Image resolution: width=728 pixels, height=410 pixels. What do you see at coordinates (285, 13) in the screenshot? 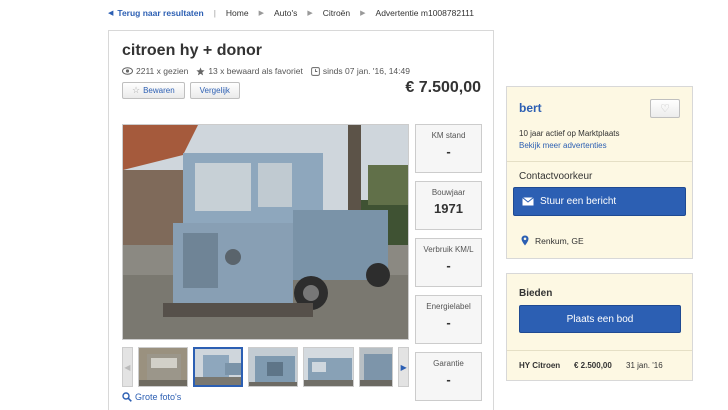
I see `breadcrumb-autos: Auto's` at bounding box center [285, 13].